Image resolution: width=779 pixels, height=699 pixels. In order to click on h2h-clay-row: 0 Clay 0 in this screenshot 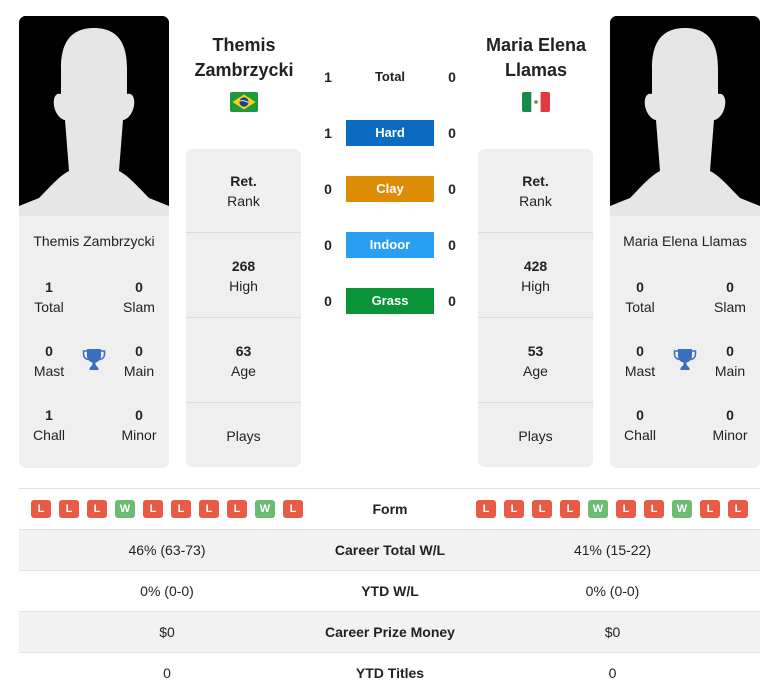, I will do `click(390, 189)`.